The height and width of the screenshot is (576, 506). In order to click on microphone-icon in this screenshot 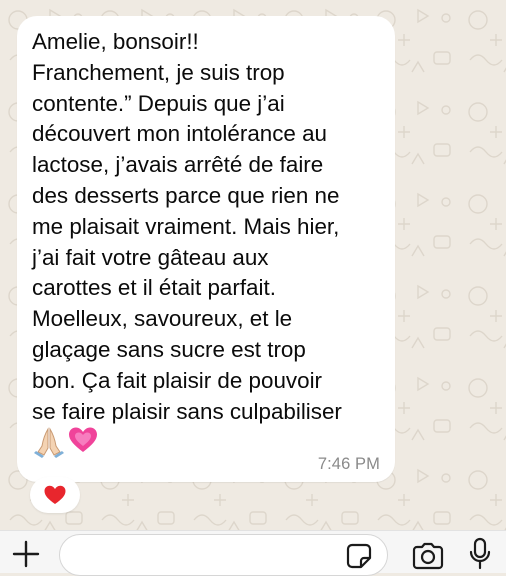, I will do `click(480, 554)`.